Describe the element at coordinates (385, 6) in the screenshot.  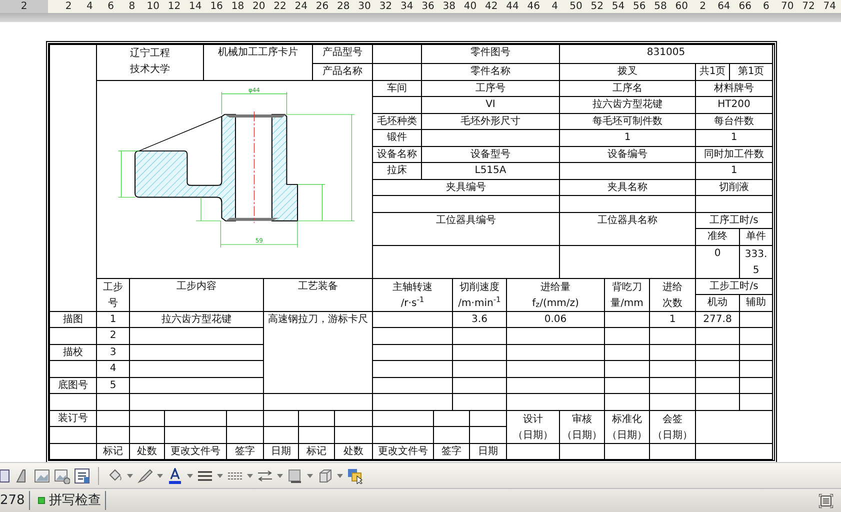
I see `ruler-number: 32` at that location.